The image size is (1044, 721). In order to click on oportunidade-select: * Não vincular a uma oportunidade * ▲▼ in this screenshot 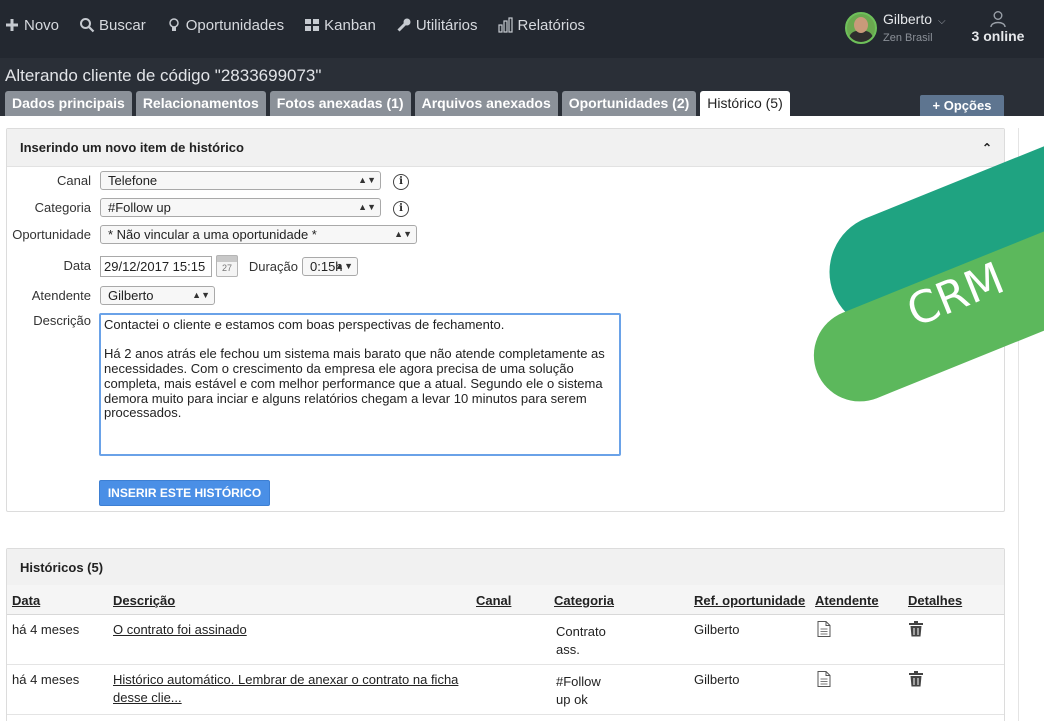, I will do `click(258, 234)`.